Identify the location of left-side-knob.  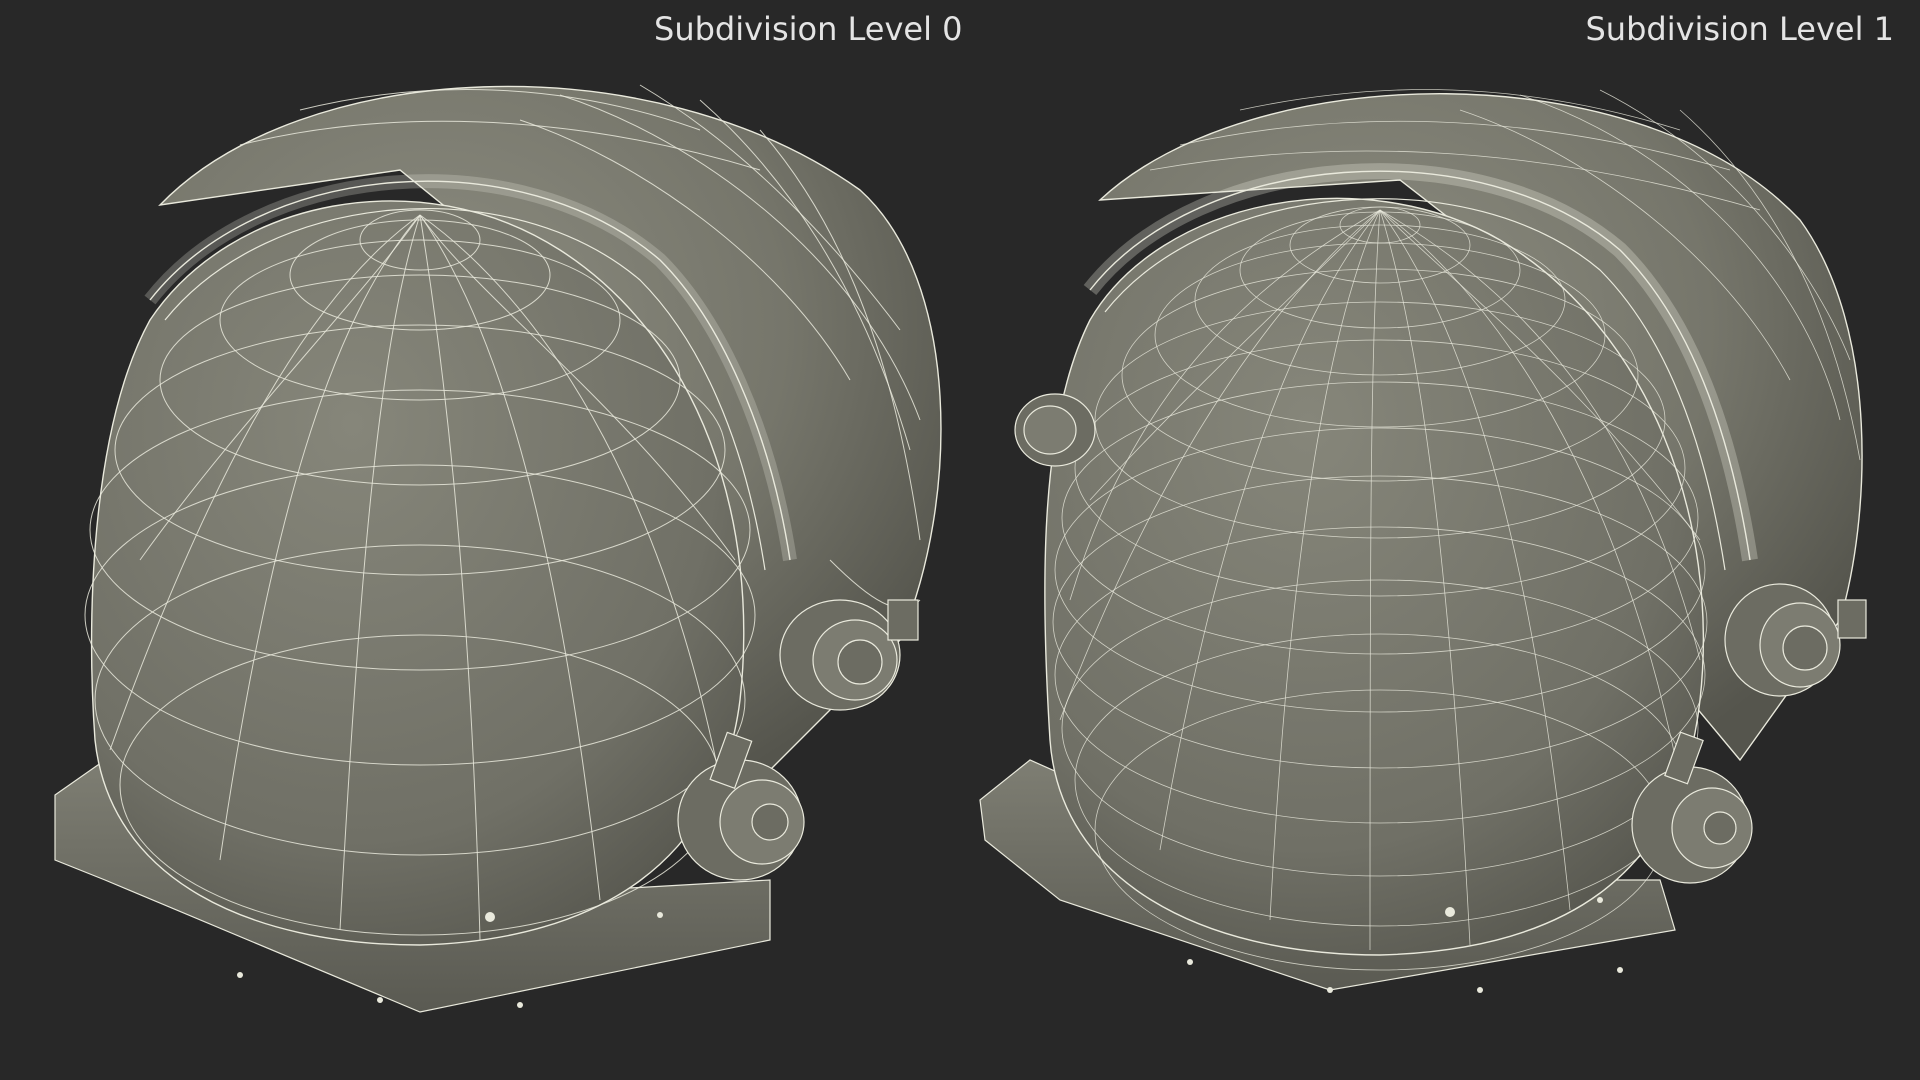
(1055, 430).